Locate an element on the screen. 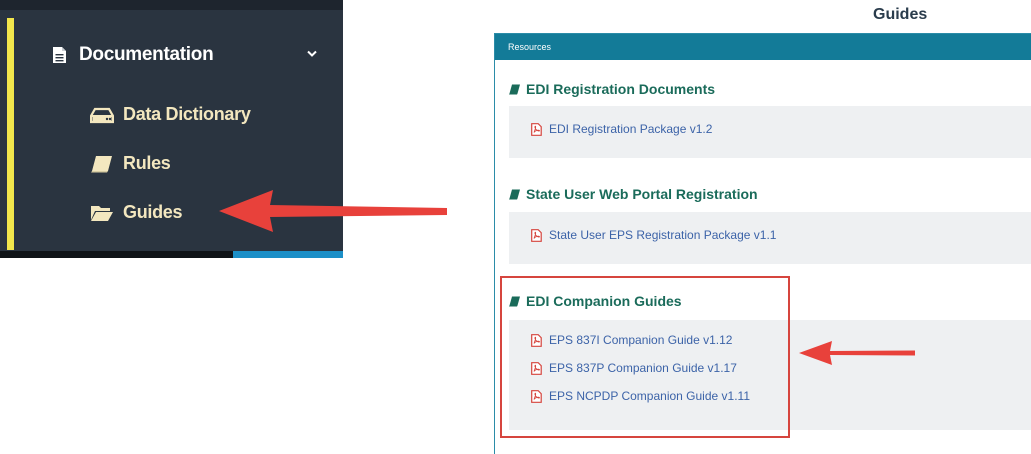  doc-link: EDI Registration Package v1.2 is located at coordinates (621, 129).